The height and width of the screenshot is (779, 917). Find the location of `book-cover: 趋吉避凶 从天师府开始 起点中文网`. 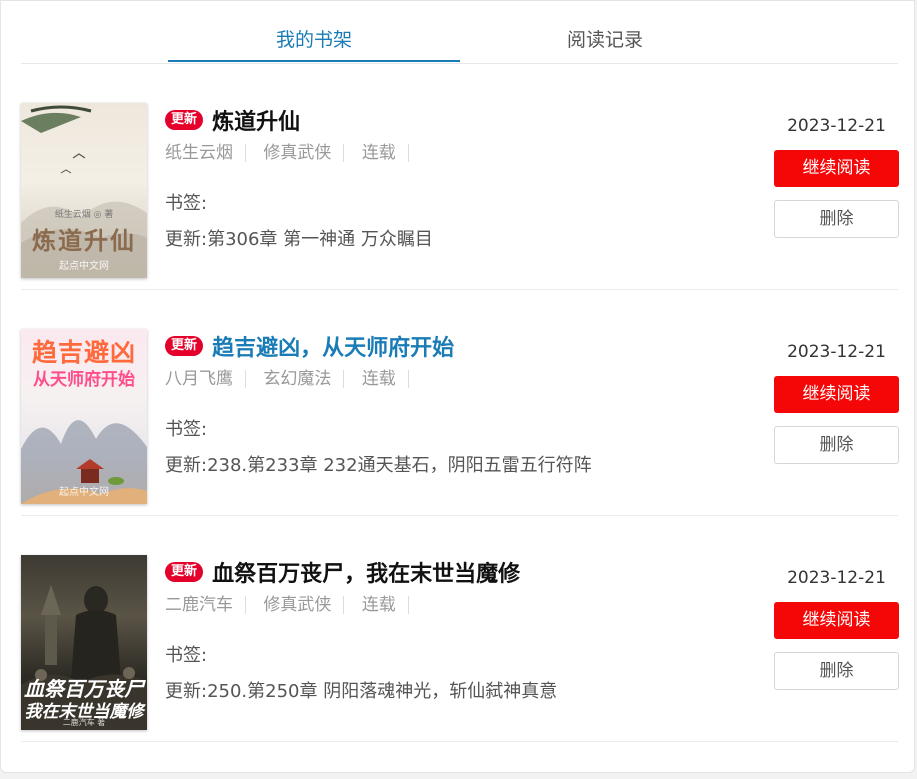

book-cover: 趋吉避凶 从天师府开始 起点中文网 is located at coordinates (84, 416).